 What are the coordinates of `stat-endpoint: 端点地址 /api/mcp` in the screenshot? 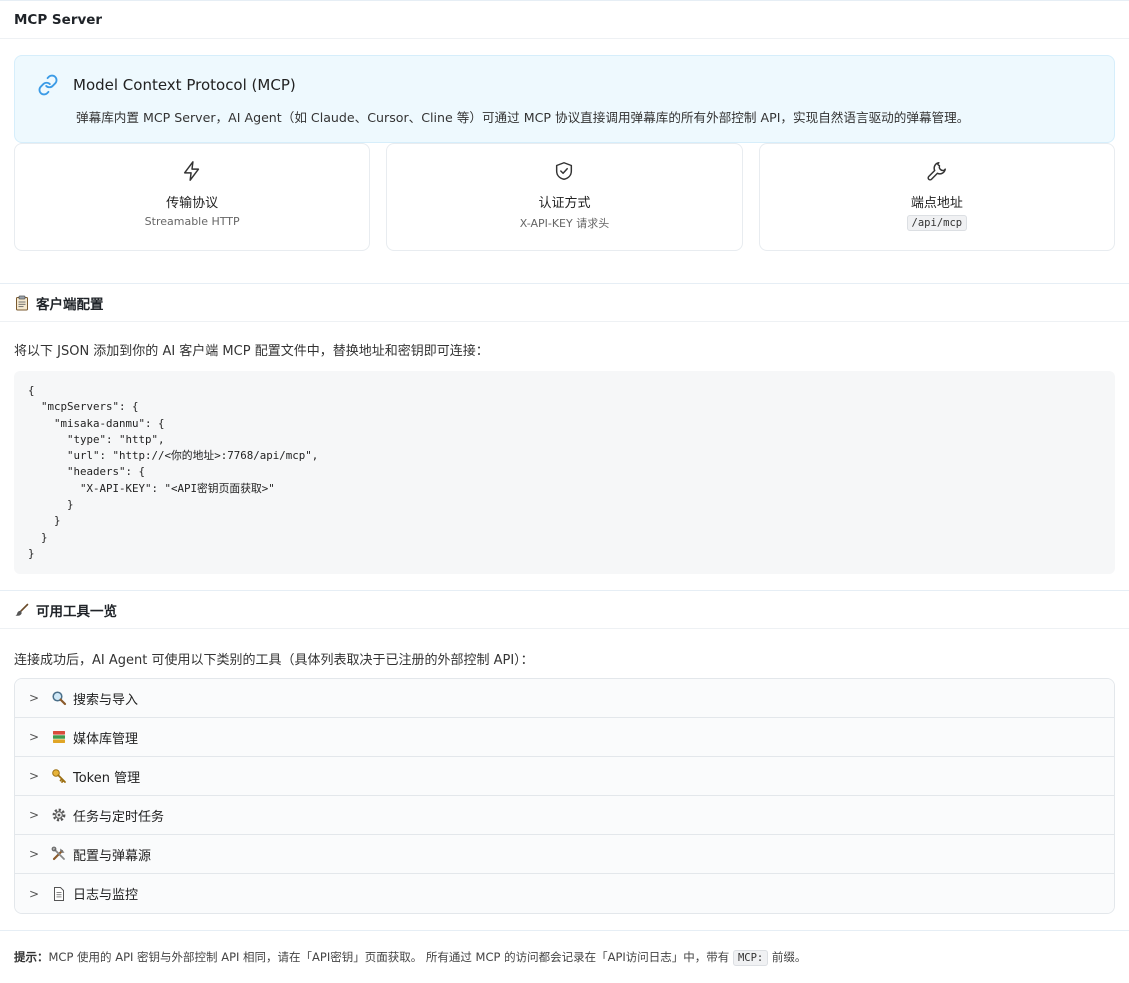 It's located at (936, 197).